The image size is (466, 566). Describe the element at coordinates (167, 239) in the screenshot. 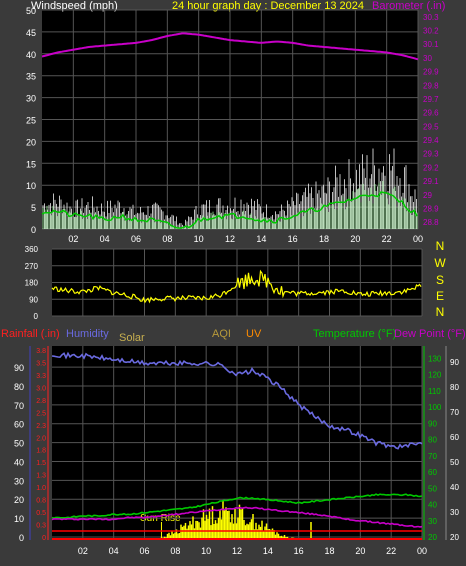

I see `wind-x-tick: 08` at that location.